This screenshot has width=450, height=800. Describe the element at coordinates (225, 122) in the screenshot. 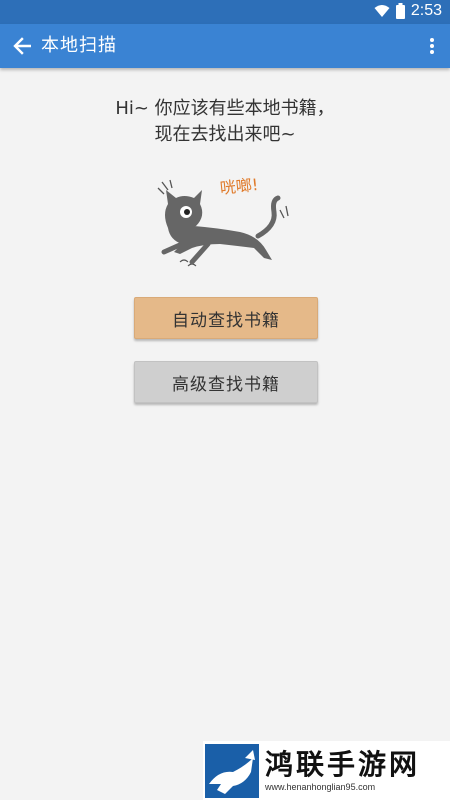

I see `greeting-text: Hi~ 你应该有些本地书籍， 现在去找出来吧~` at that location.